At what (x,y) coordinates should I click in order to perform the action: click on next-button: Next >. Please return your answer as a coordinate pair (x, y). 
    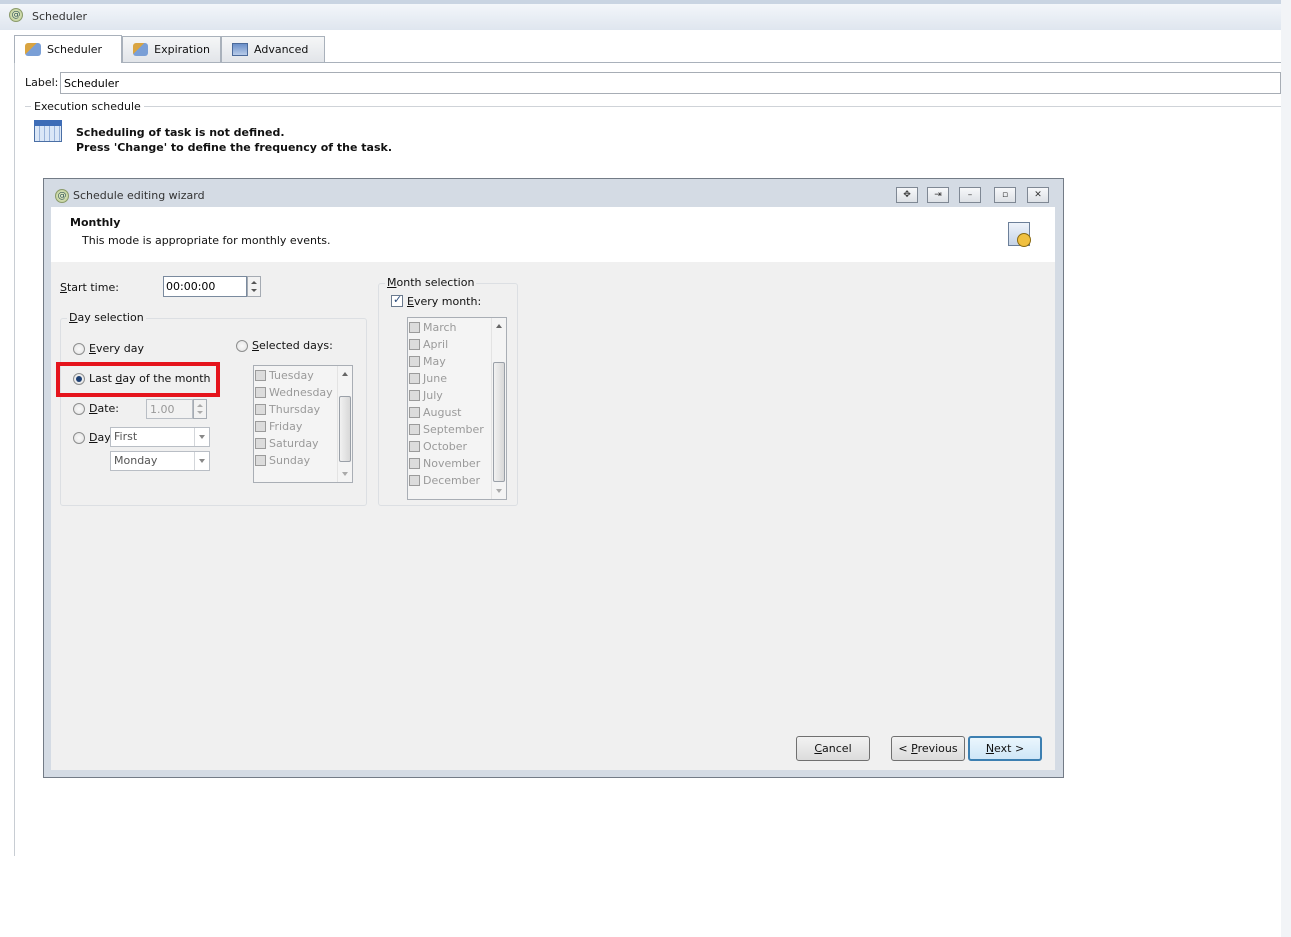
    Looking at the image, I should click on (1005, 748).